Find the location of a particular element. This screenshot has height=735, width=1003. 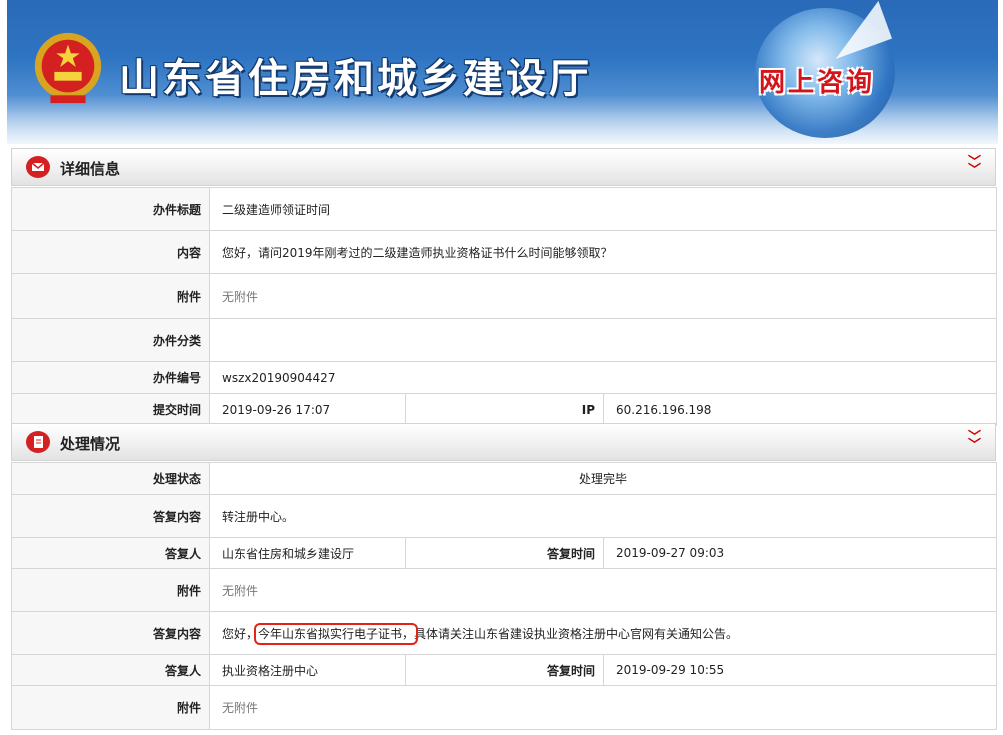

title-label: 办件标题 is located at coordinates (110, 209).